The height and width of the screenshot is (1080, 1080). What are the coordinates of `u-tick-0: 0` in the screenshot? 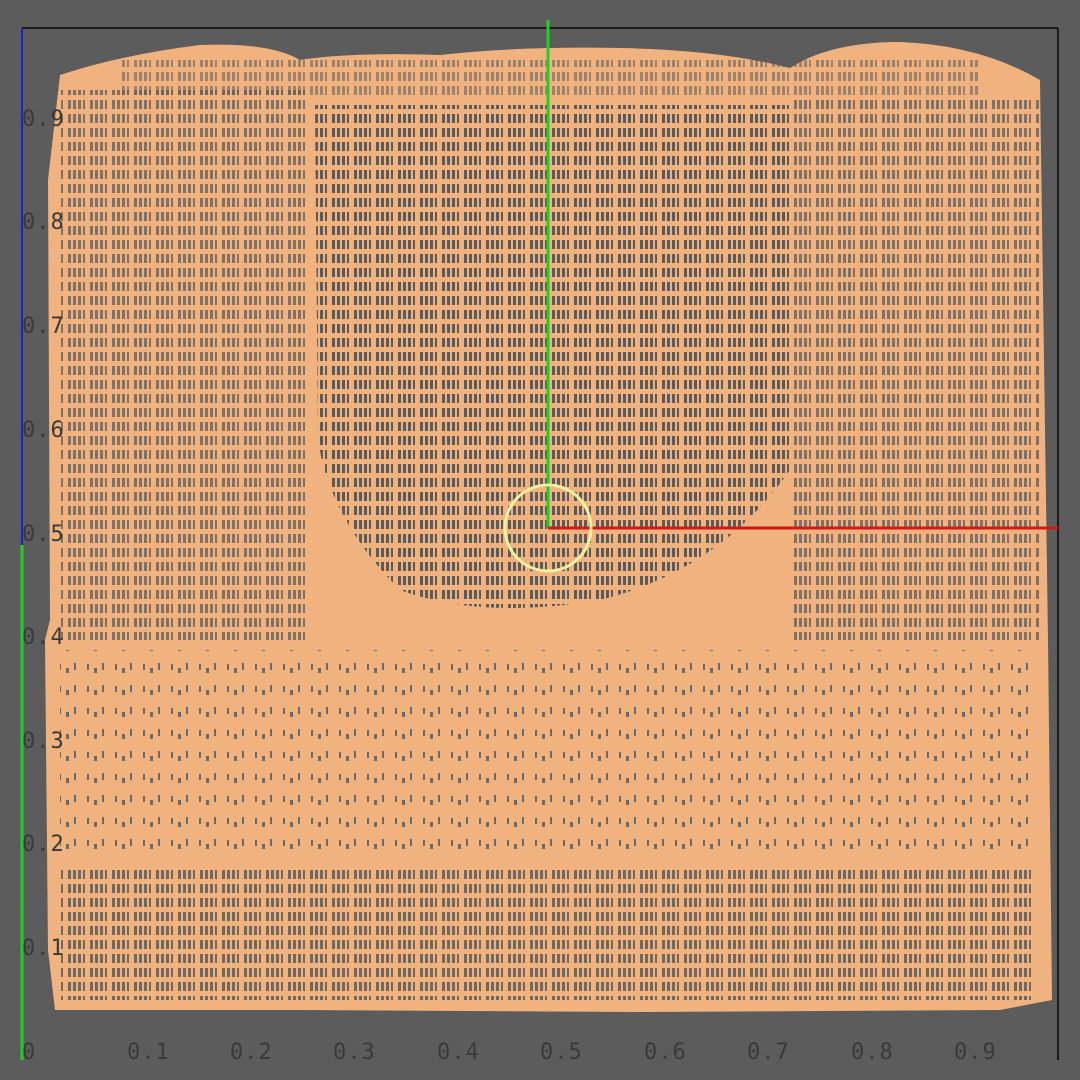 It's located at (29, 1052).